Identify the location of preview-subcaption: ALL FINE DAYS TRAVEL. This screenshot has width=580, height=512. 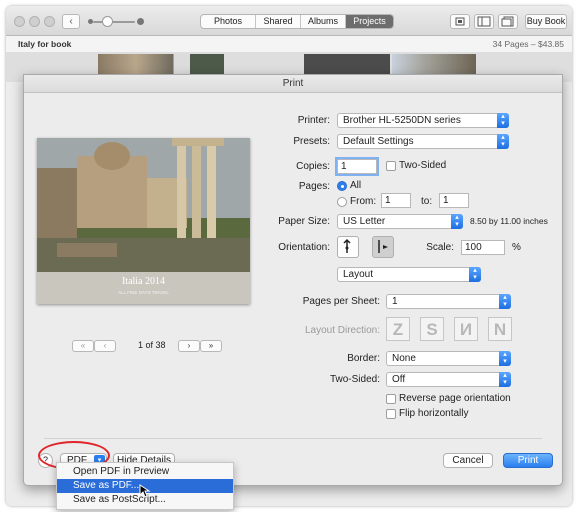
(143, 292).